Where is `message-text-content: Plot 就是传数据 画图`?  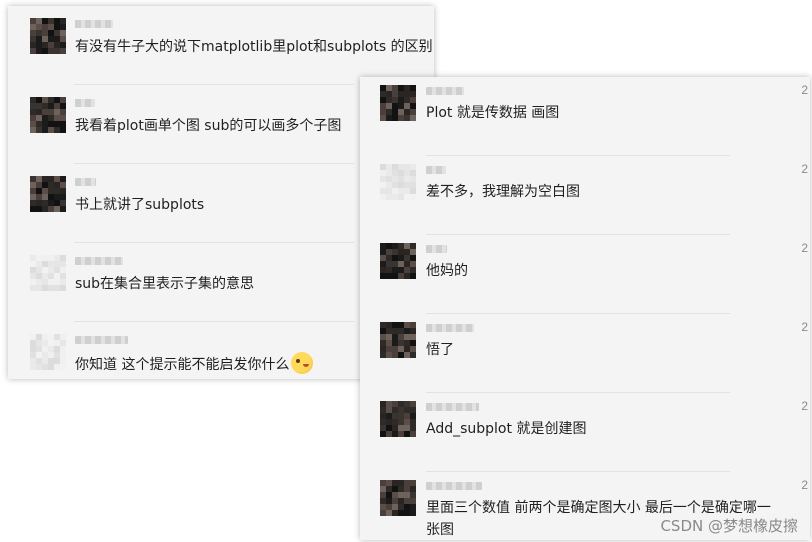
message-text-content: Plot 就是传数据 画图 is located at coordinates (493, 113).